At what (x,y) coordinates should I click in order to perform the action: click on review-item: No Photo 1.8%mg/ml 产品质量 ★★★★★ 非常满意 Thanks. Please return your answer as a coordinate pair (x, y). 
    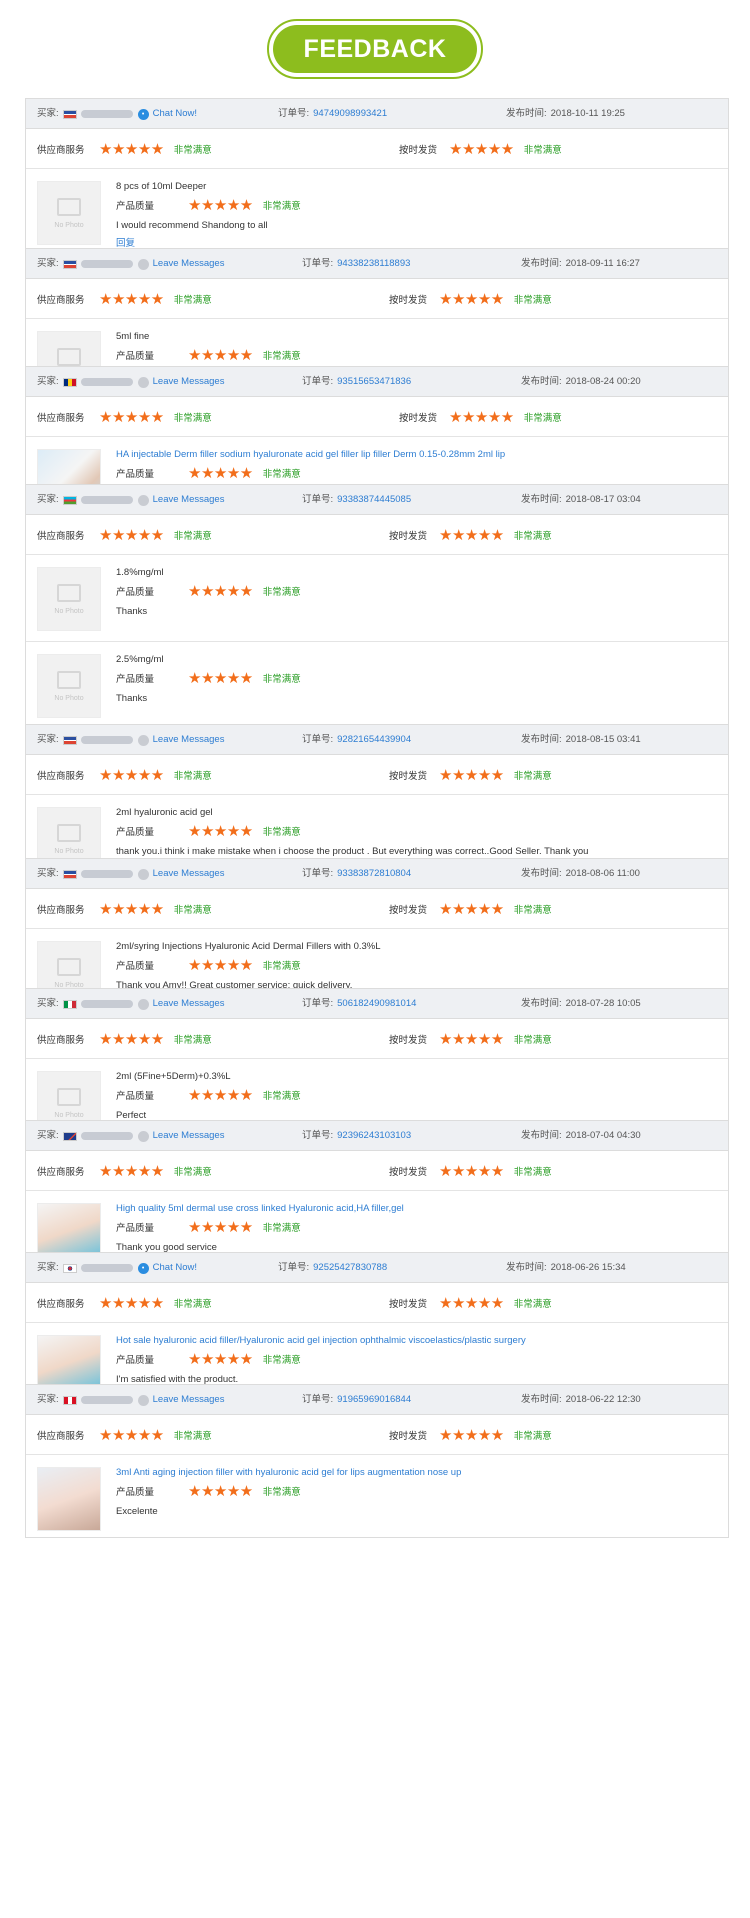
    Looking at the image, I should click on (377, 598).